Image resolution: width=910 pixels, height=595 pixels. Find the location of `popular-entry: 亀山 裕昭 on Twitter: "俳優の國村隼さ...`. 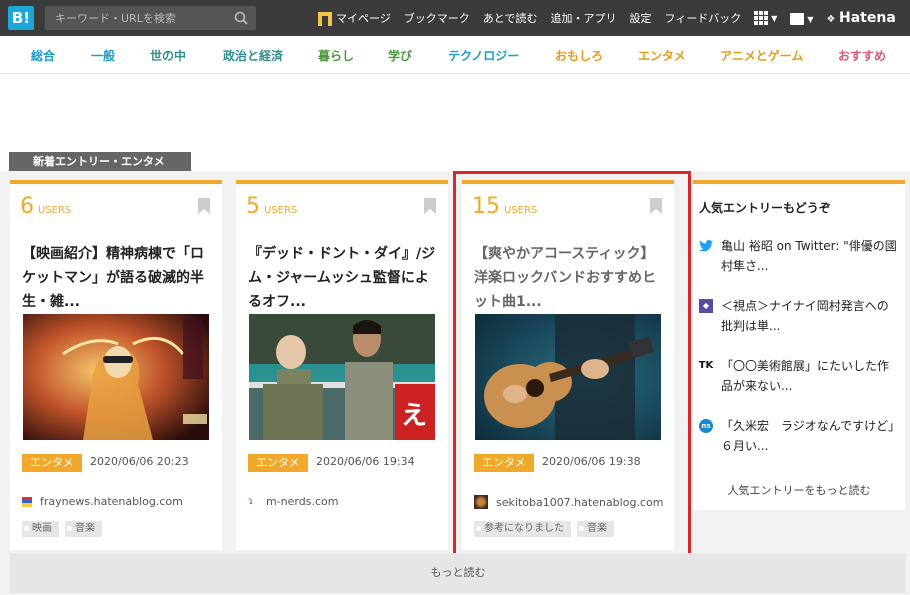

popular-entry: 亀山 裕昭 on Twitter: "俳優の國村隼さ... is located at coordinates (799, 256).